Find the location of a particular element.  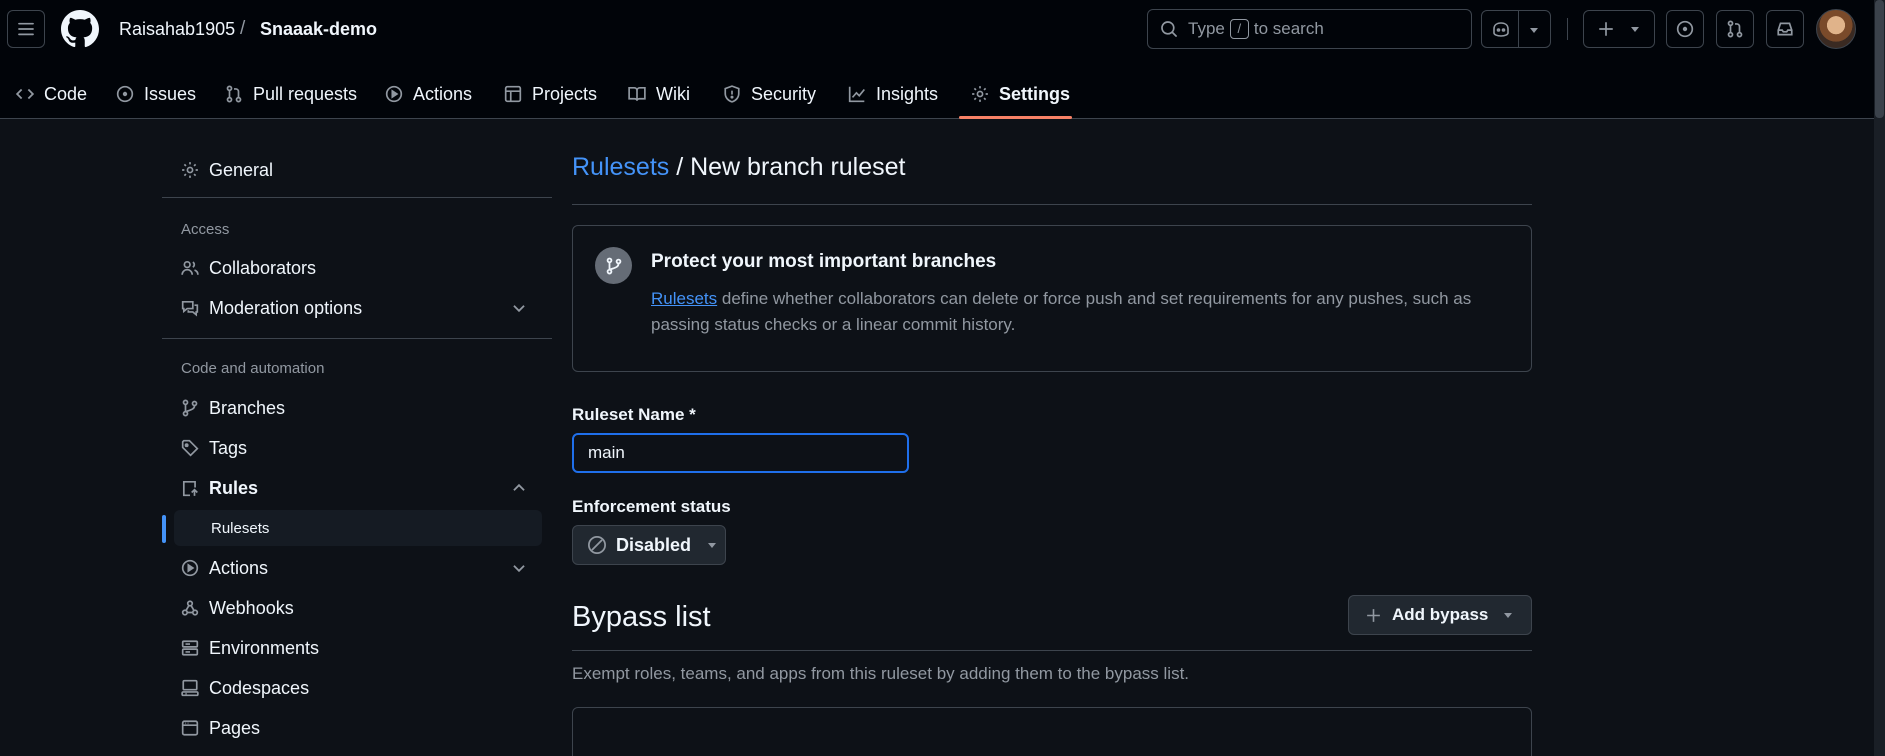

title-divider is located at coordinates (1052, 204).